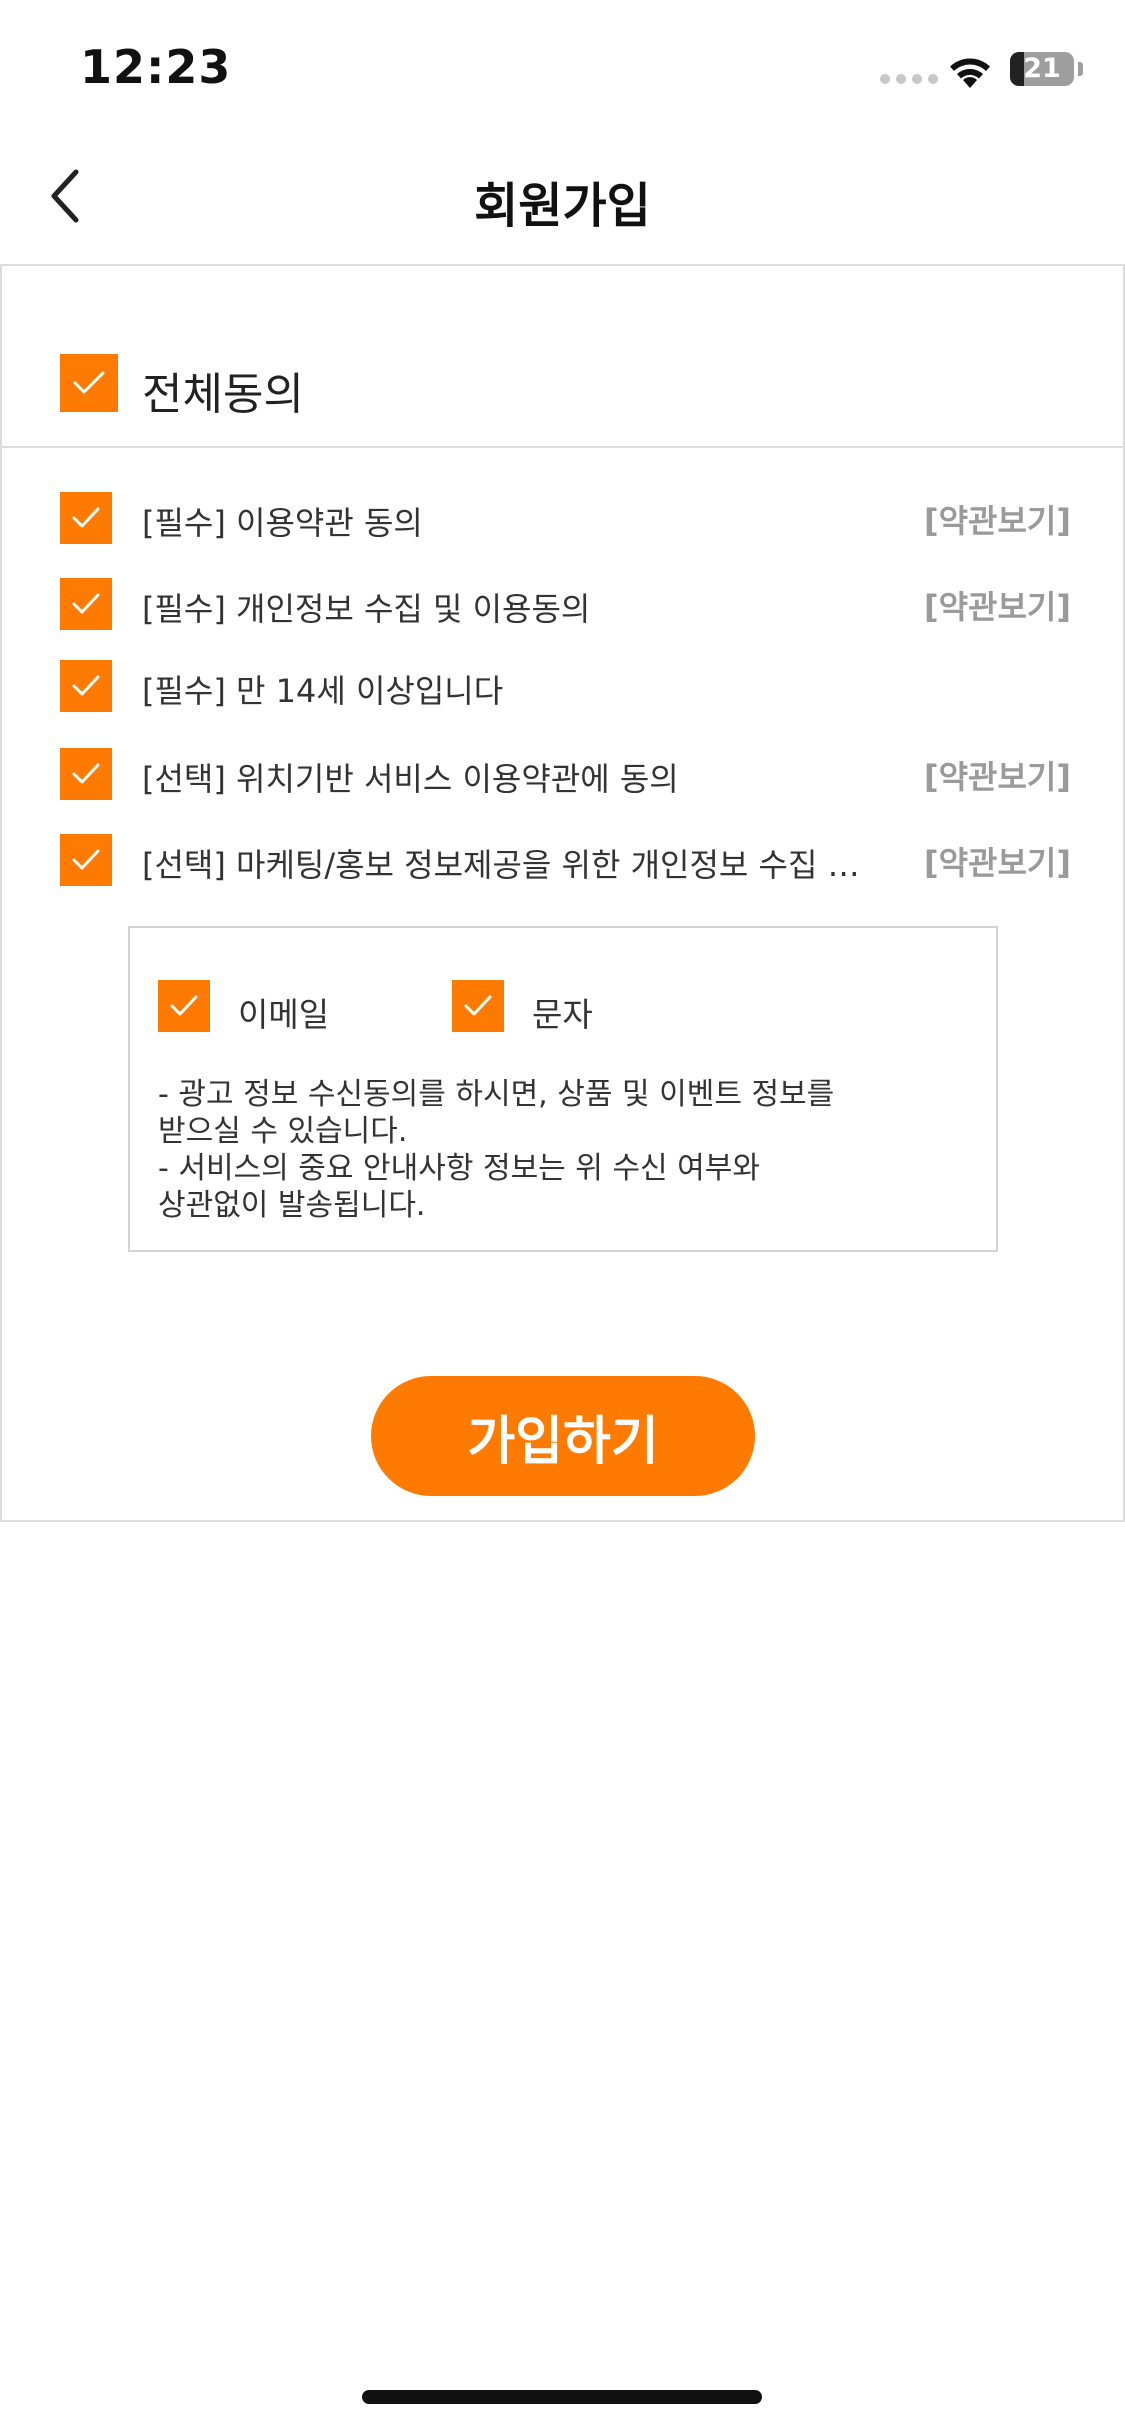 This screenshot has width=1125, height=2436. I want to click on term-label: [필수] 개인정보 수집 및 이용동의, so click(366, 609).